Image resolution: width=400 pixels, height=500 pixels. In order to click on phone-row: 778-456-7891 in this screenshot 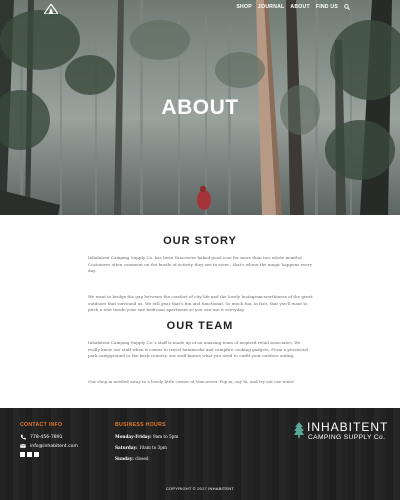, I will do `click(41, 437)`.